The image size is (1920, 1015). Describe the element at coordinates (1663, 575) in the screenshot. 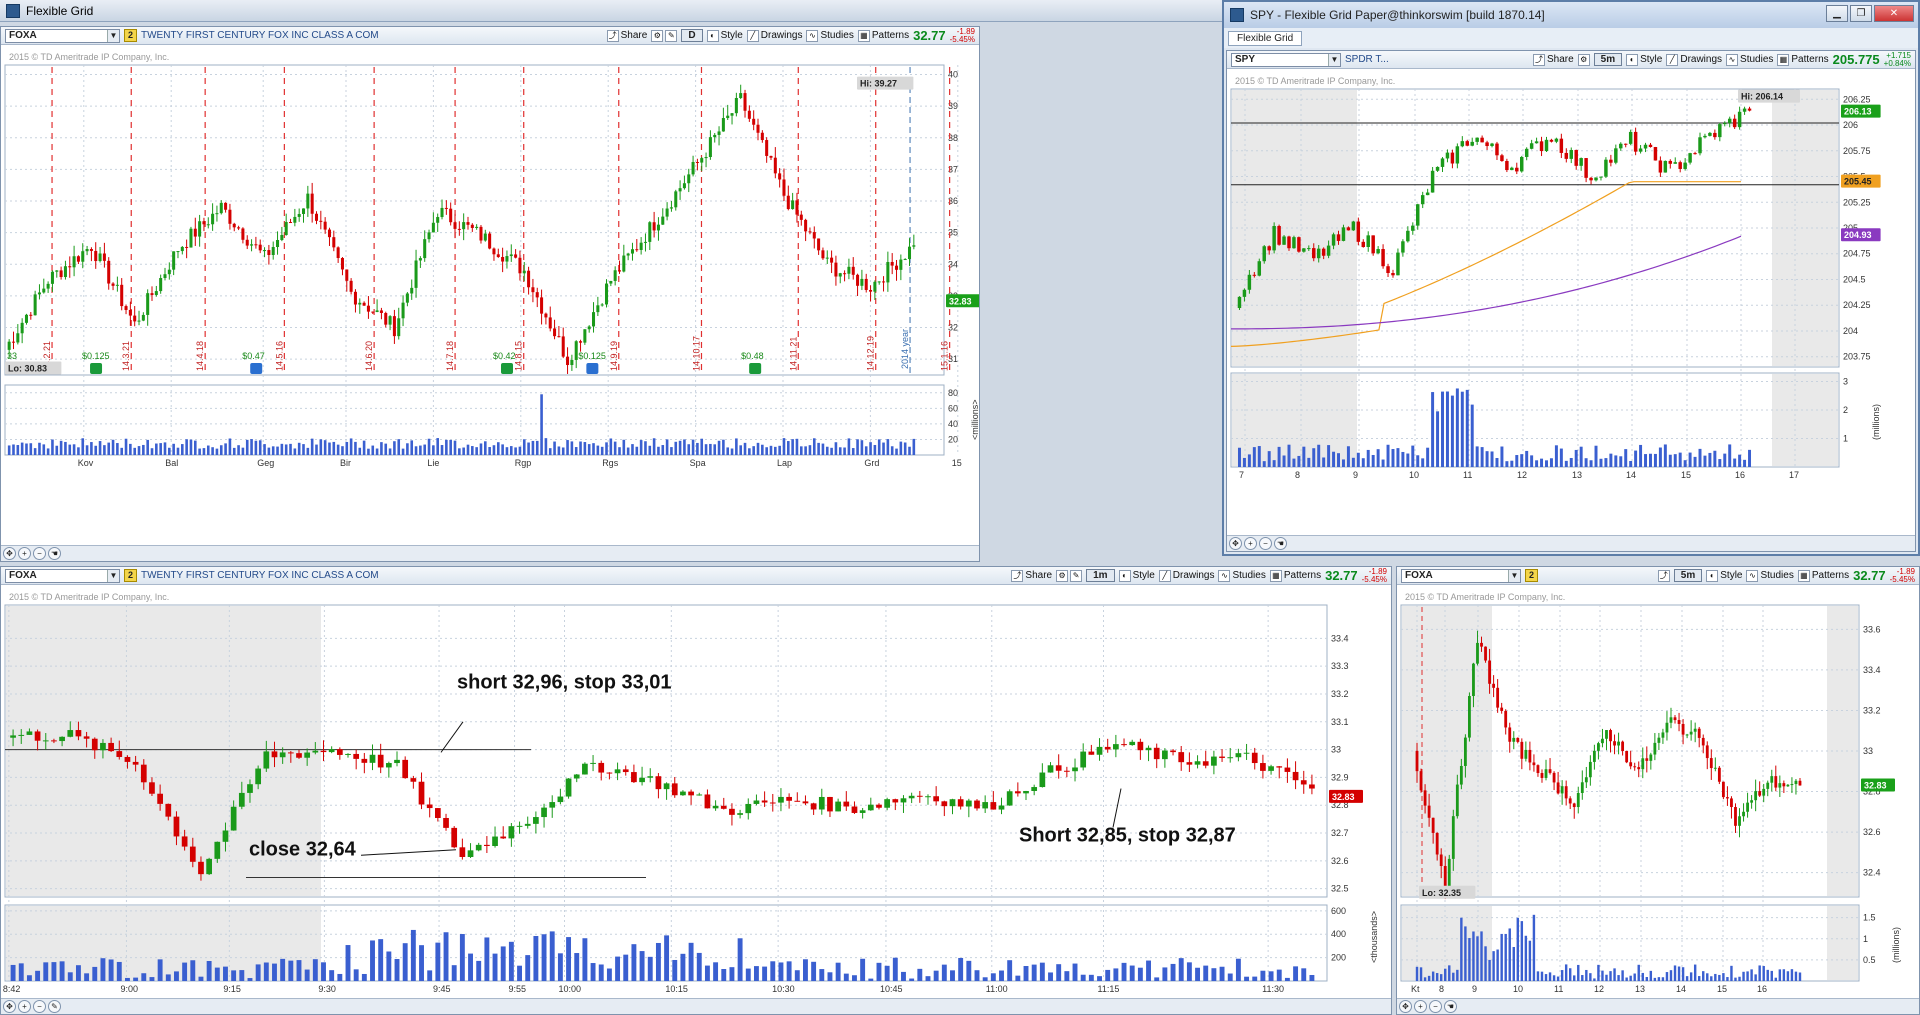

I see `share-button: ⤴` at that location.